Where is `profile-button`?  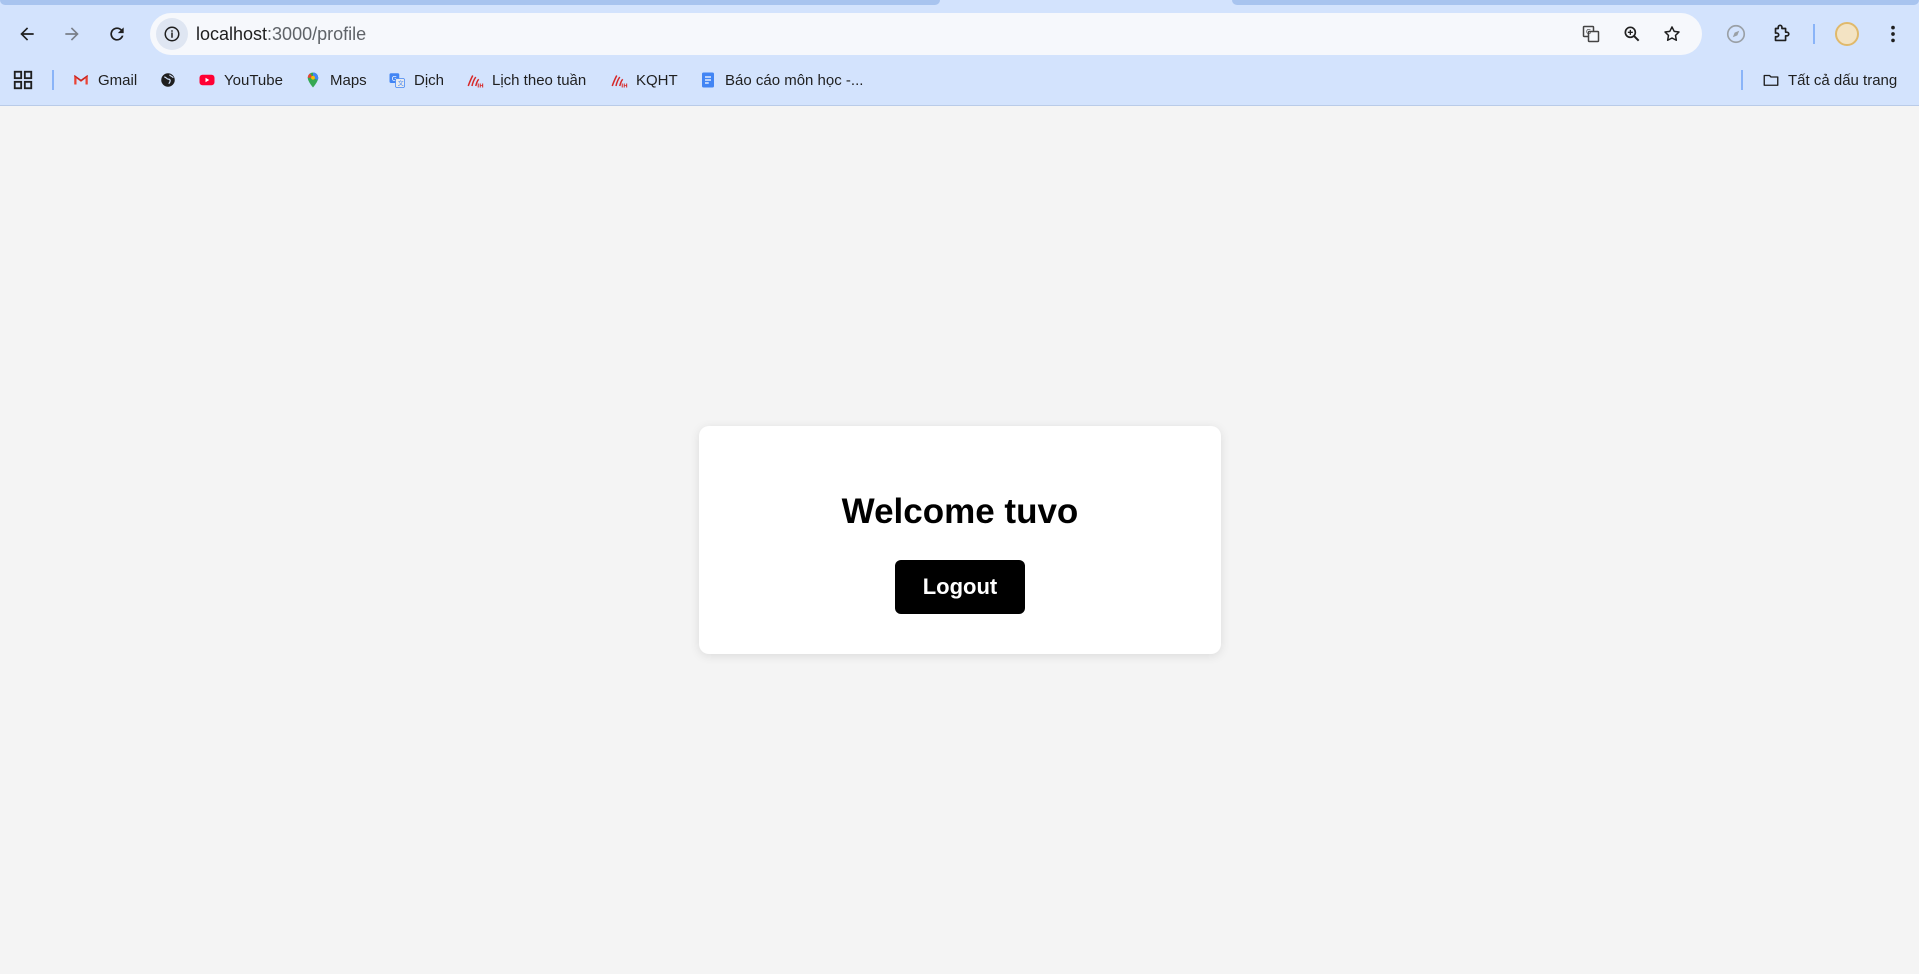
profile-button is located at coordinates (1847, 34).